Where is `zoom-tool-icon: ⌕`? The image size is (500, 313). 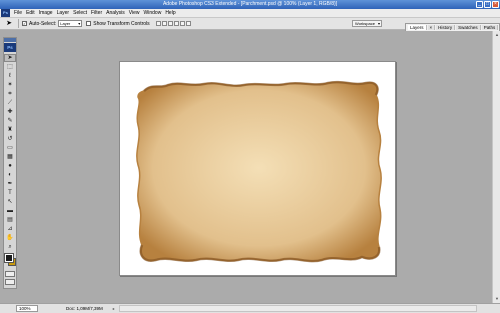
zoom-tool-icon: ⌕ is located at coordinates (10, 247).